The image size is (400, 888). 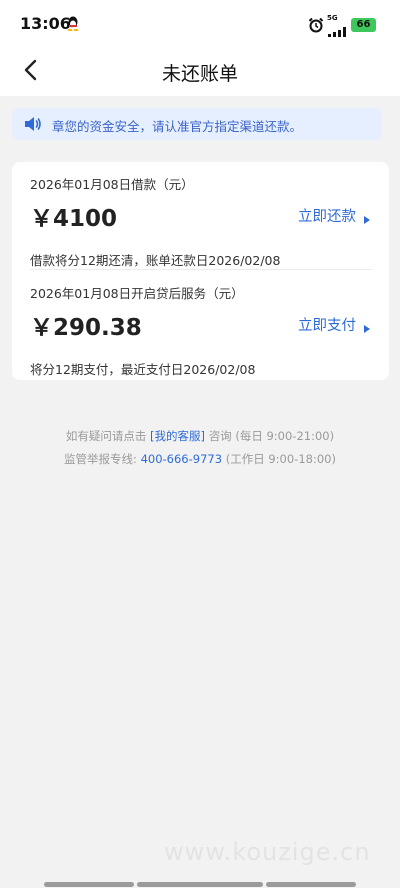 What do you see at coordinates (181, 459) in the screenshot?
I see `hotline-phone-link: 400-666-9773` at bounding box center [181, 459].